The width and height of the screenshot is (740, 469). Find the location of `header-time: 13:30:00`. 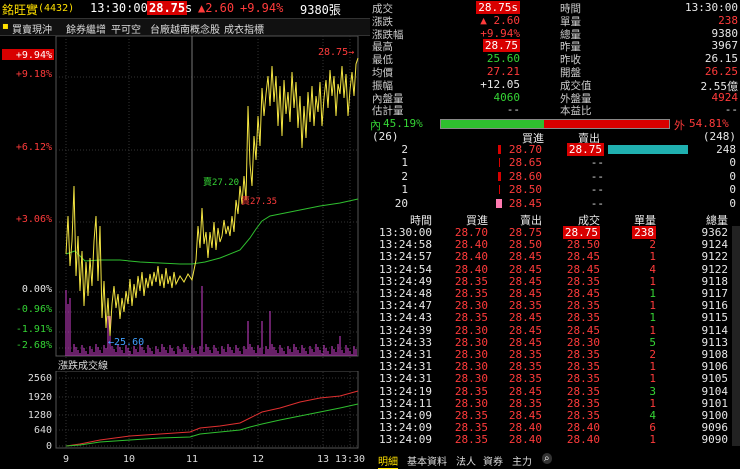

header-time: 13:30:00 is located at coordinates (119, 8).